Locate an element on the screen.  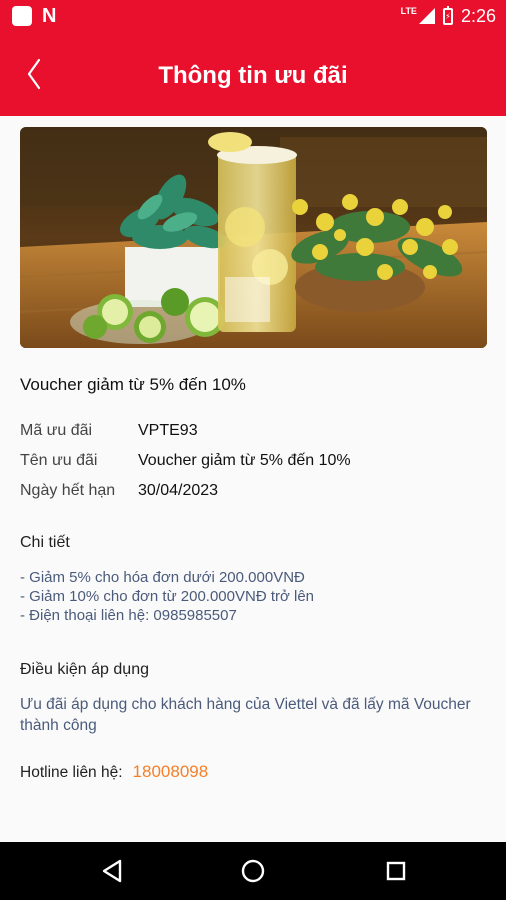
system-nav-bar is located at coordinates (253, 871).